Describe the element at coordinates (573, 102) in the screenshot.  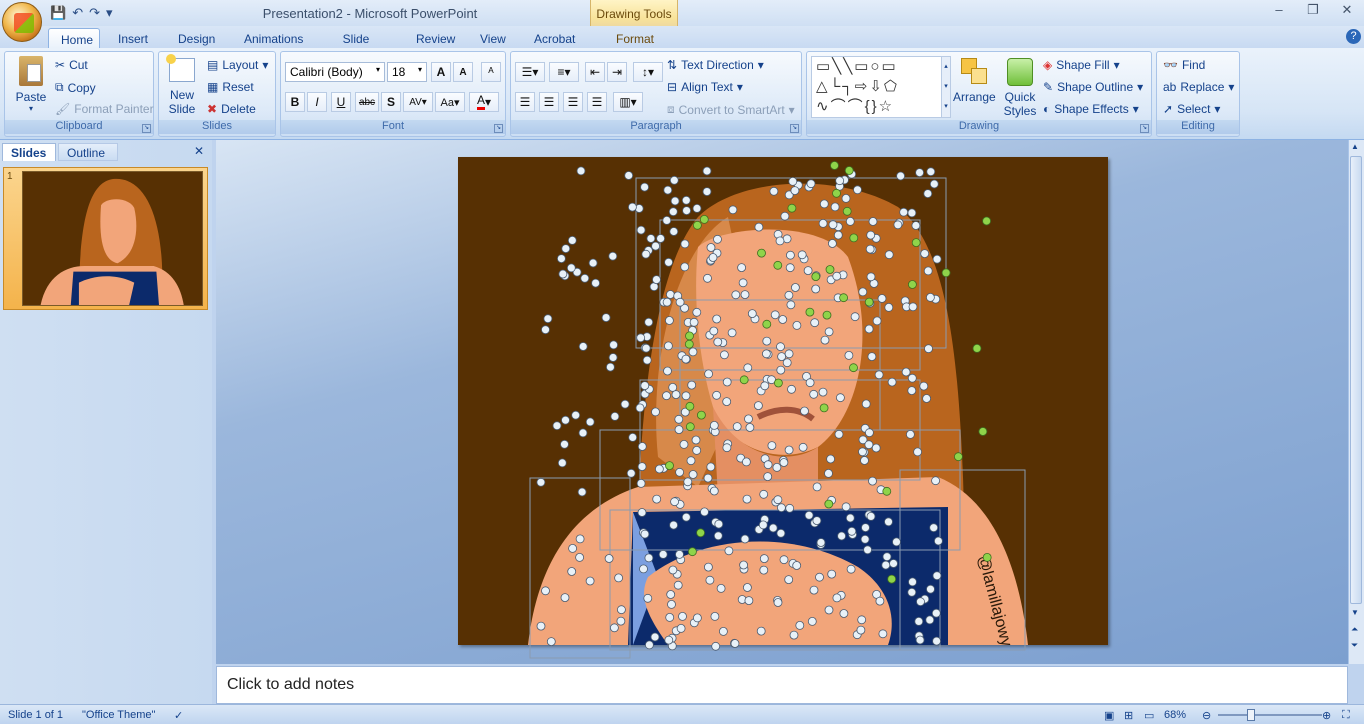
I see `align-right-icon: ☰` at that location.